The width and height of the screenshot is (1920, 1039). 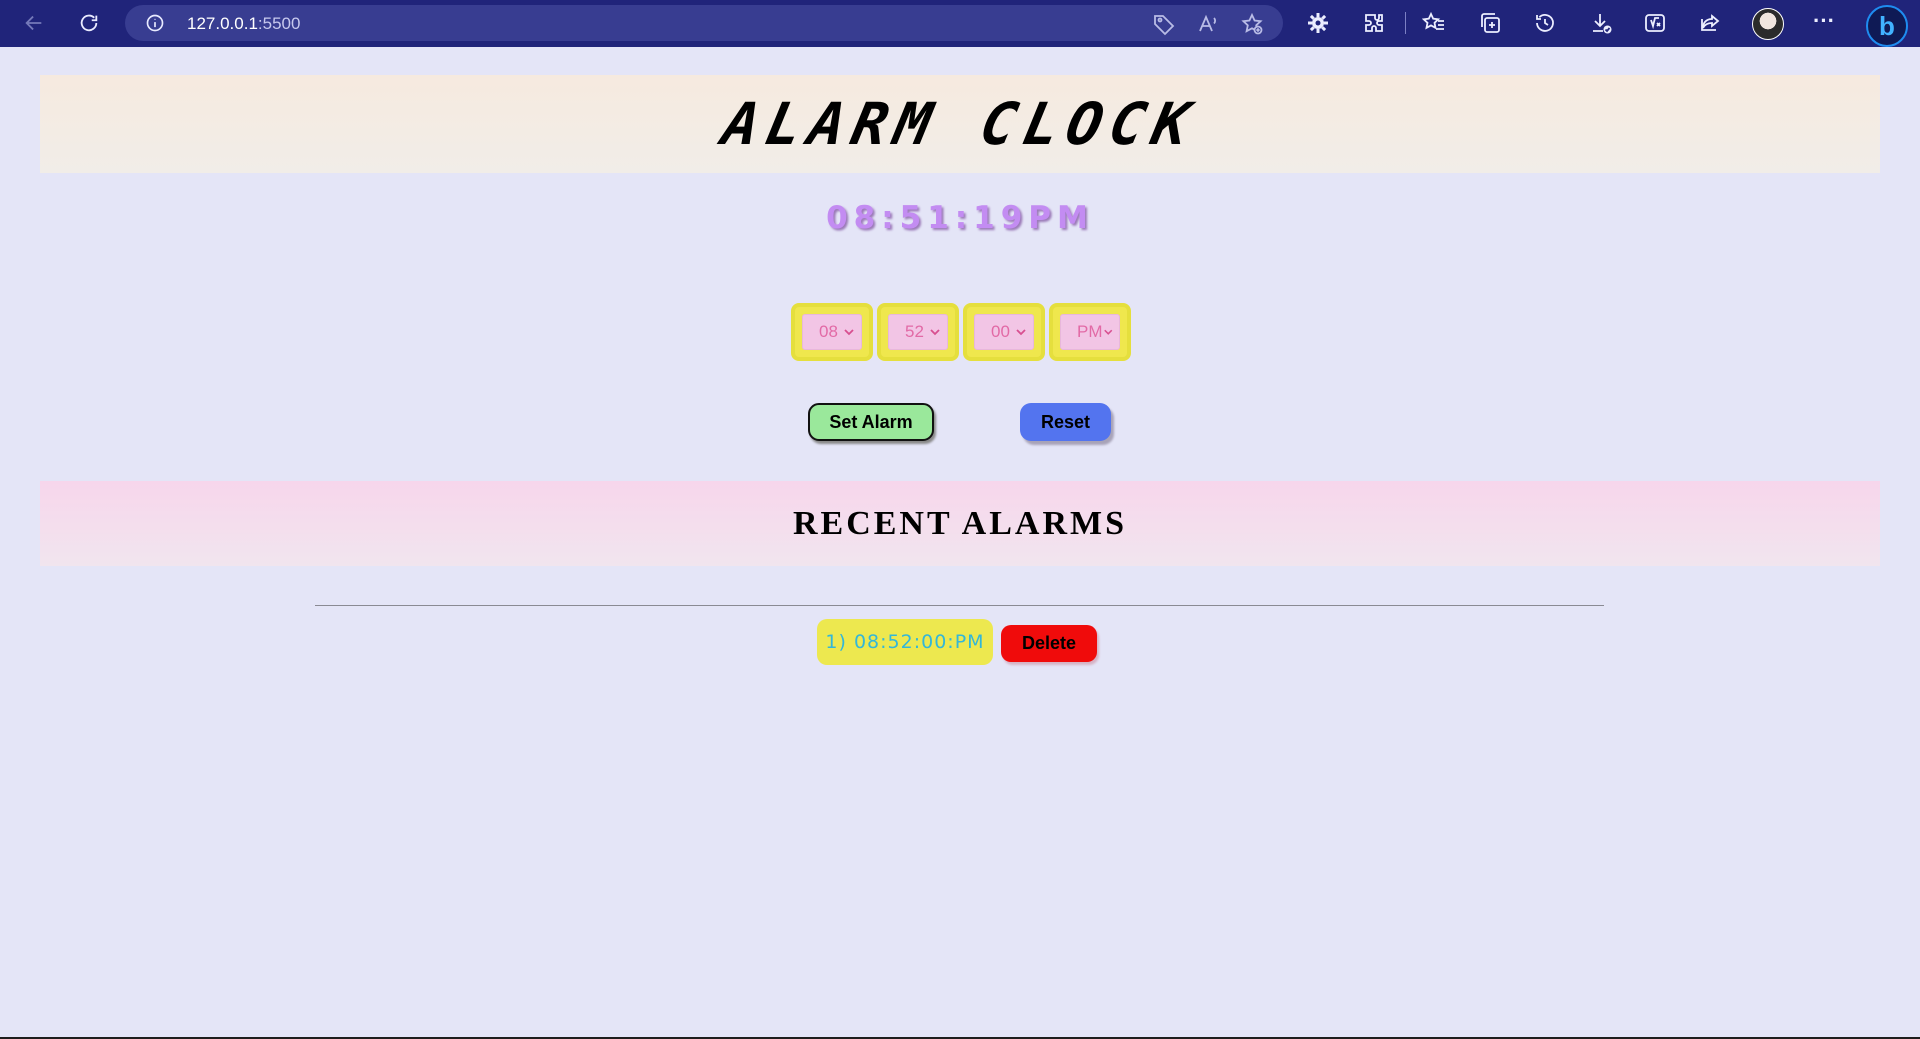 I want to click on page-title: ALARM CLOCK, so click(x=960, y=124).